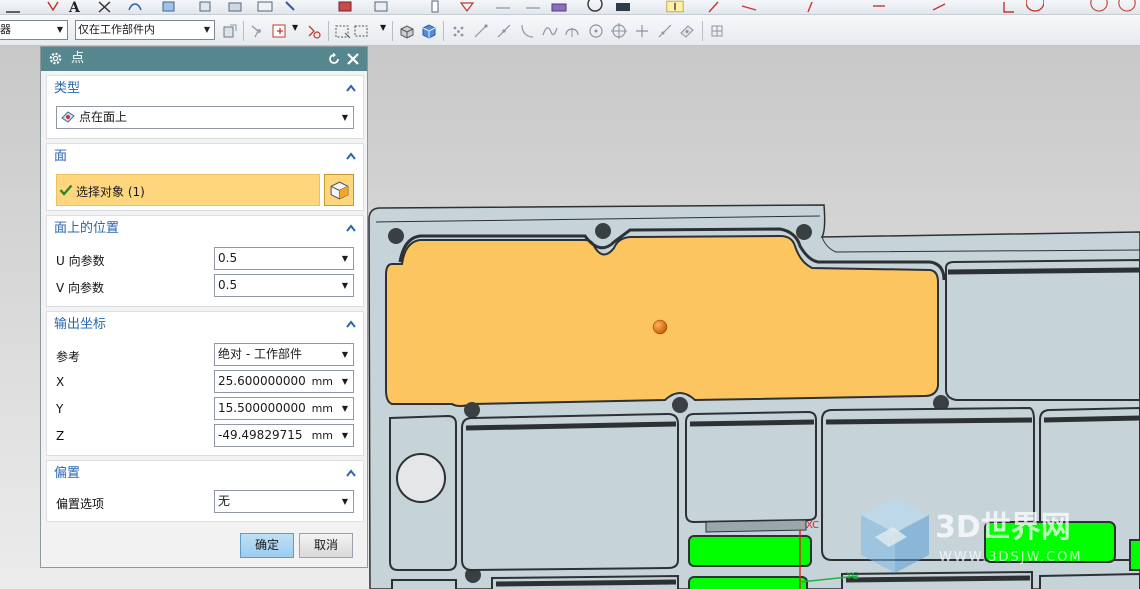 The width and height of the screenshot is (1140, 589). Describe the element at coordinates (284, 435) in the screenshot. I see `z-coordinate-input: -49.49829715 mm ▼` at that location.